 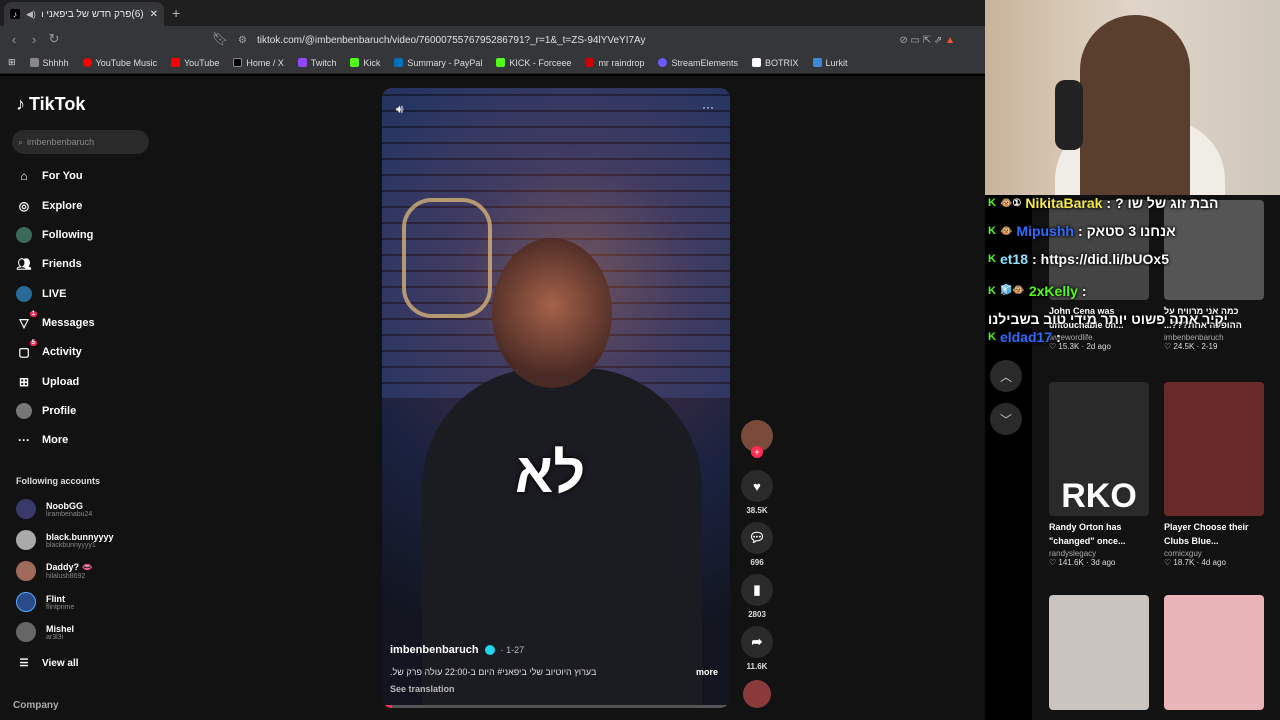 What do you see at coordinates (58, 481) in the screenshot?
I see `following-accounts-title: Following accounts` at bounding box center [58, 481].